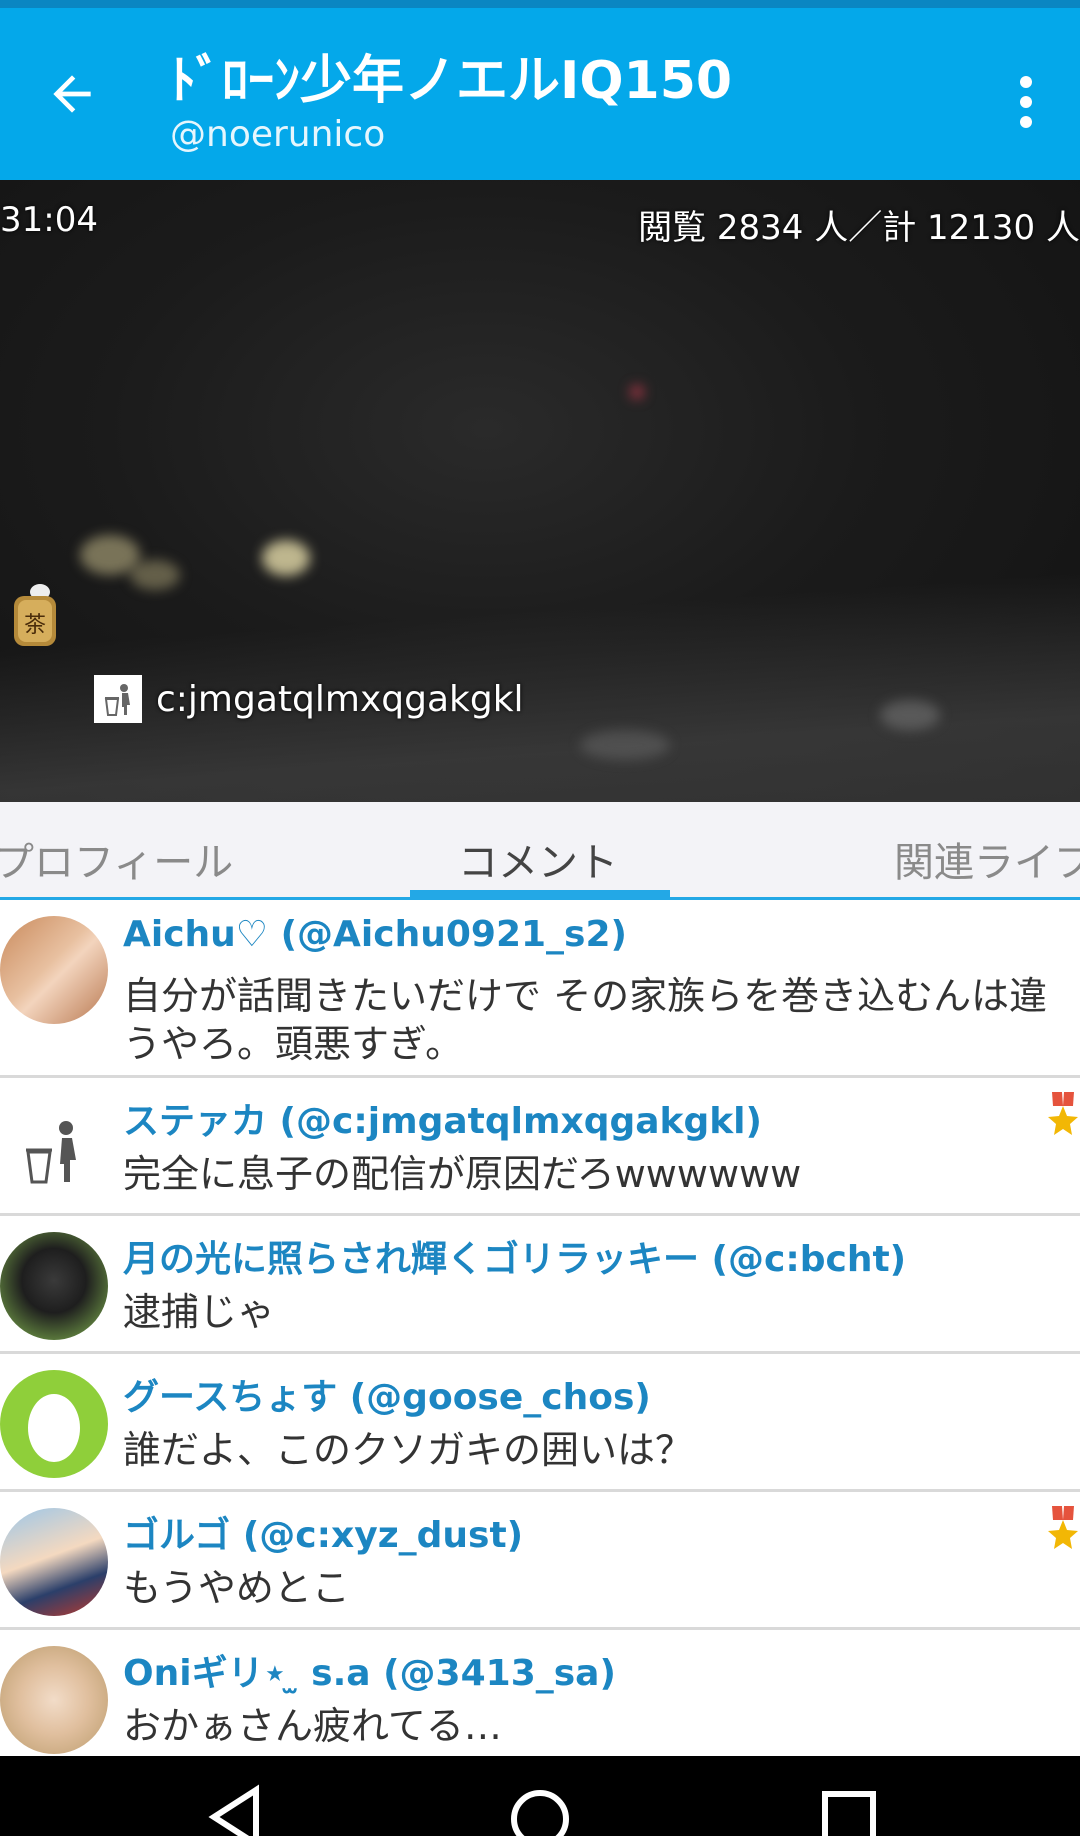 Image resolution: width=1080 pixels, height=1844 pixels. I want to click on tab-related-live: 関連ライブ, so click(987, 859).